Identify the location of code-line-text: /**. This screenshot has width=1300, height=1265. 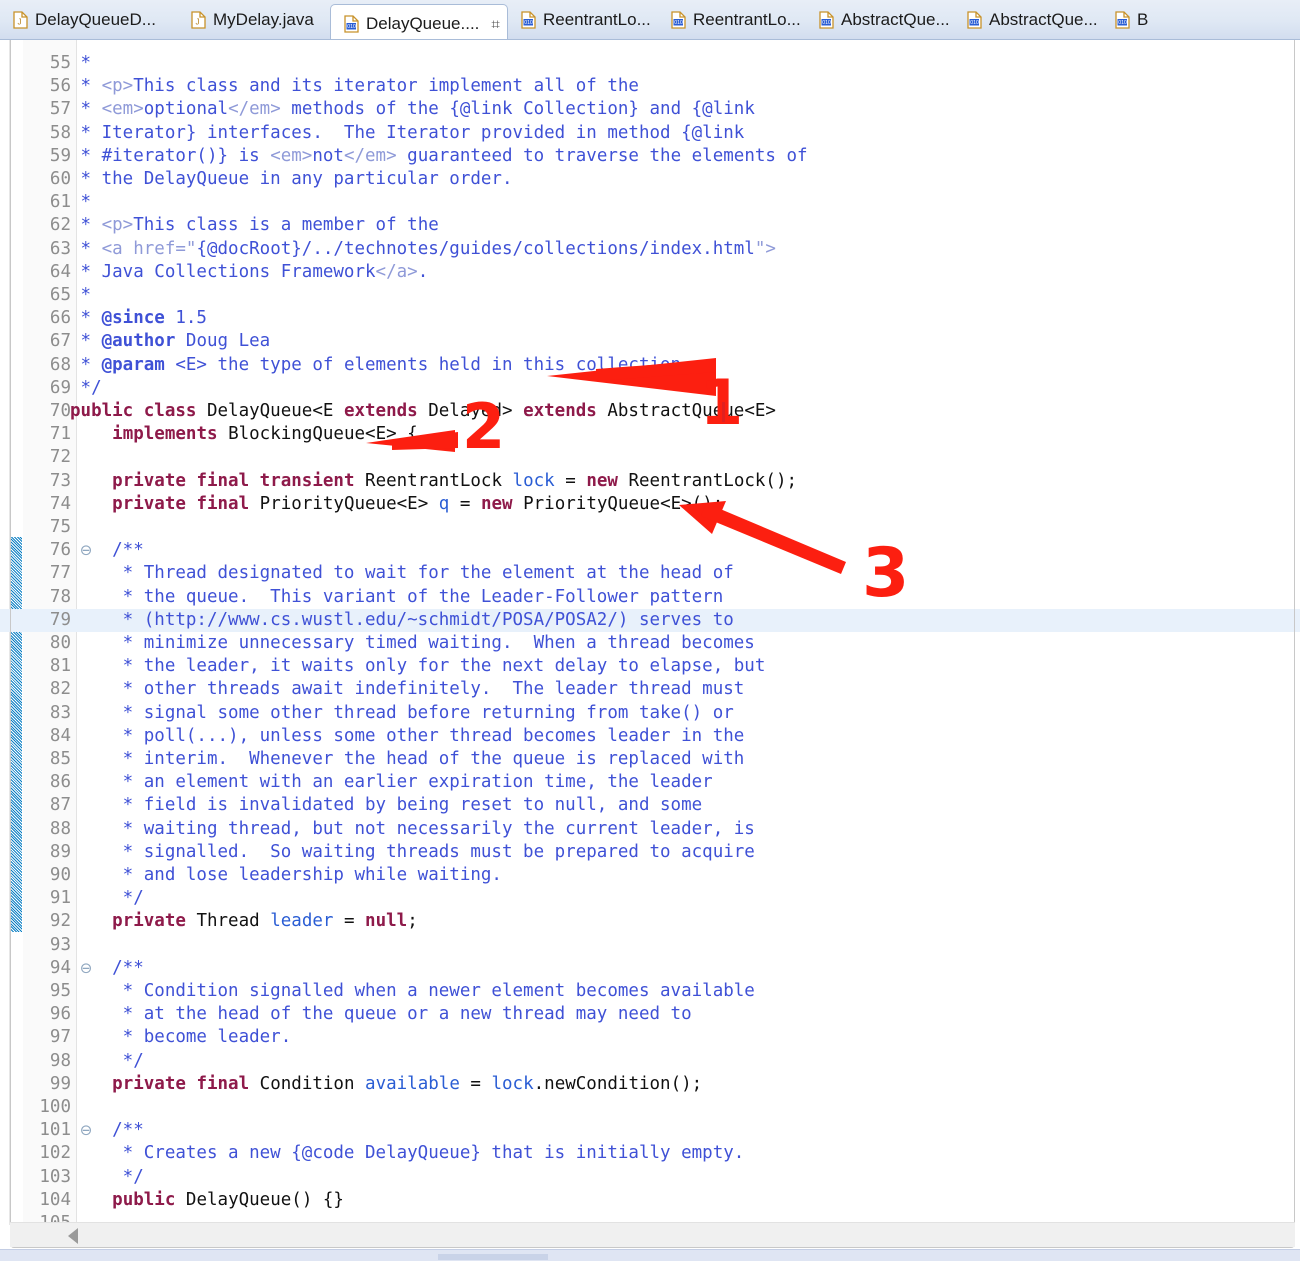
(107, 968).